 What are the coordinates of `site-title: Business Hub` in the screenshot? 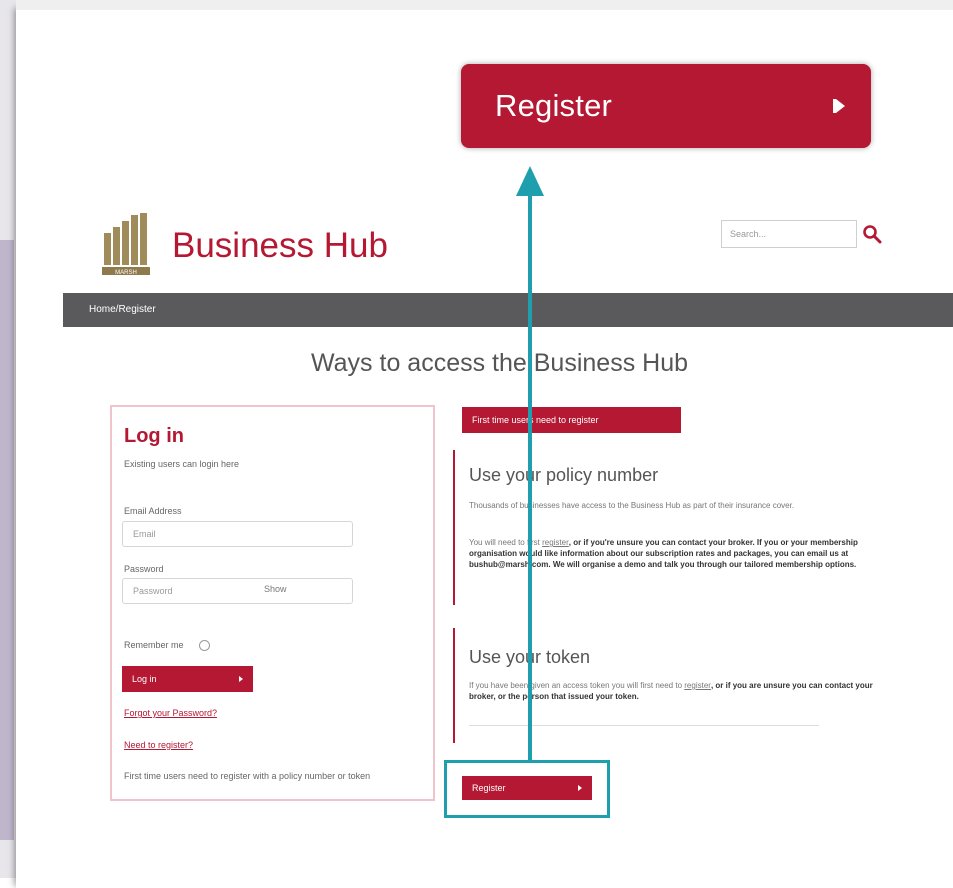 It's located at (280, 246).